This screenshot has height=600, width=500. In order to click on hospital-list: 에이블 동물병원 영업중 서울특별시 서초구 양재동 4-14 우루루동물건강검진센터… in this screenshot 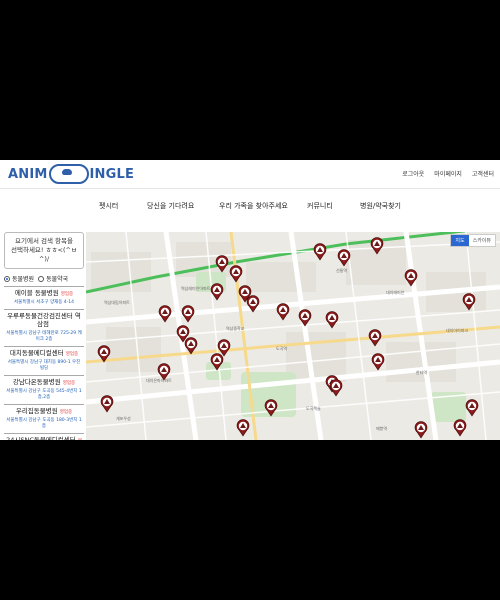, I will do `click(44, 363)`.